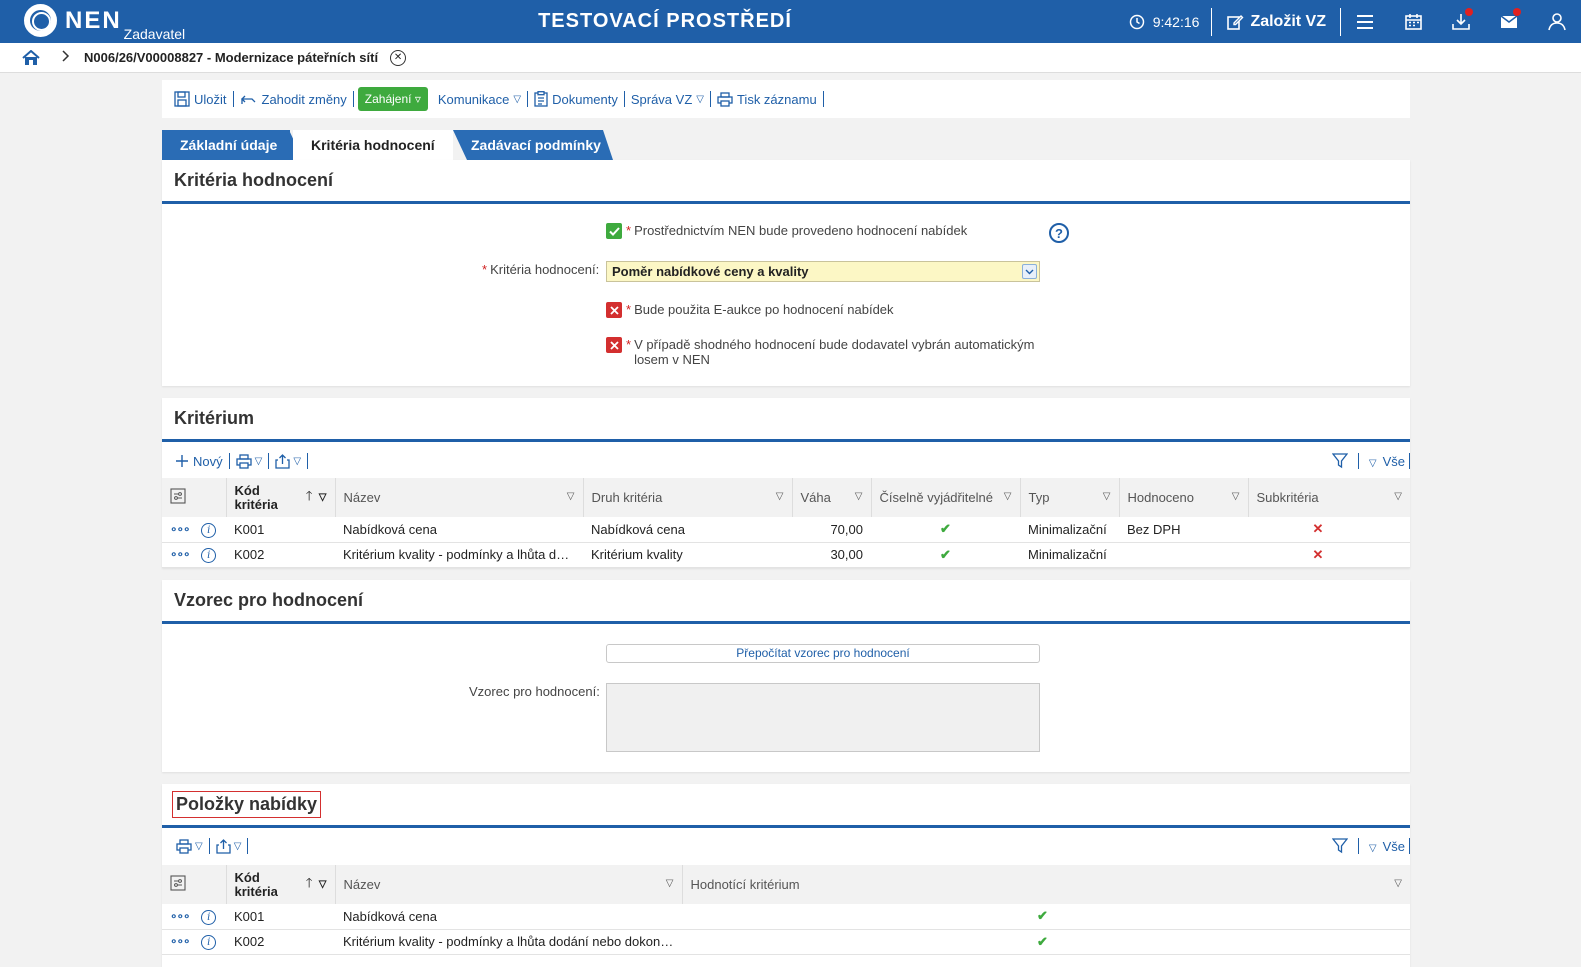 The height and width of the screenshot is (967, 1581). What do you see at coordinates (1029, 271) in the screenshot?
I see `chevron-down-icon` at bounding box center [1029, 271].